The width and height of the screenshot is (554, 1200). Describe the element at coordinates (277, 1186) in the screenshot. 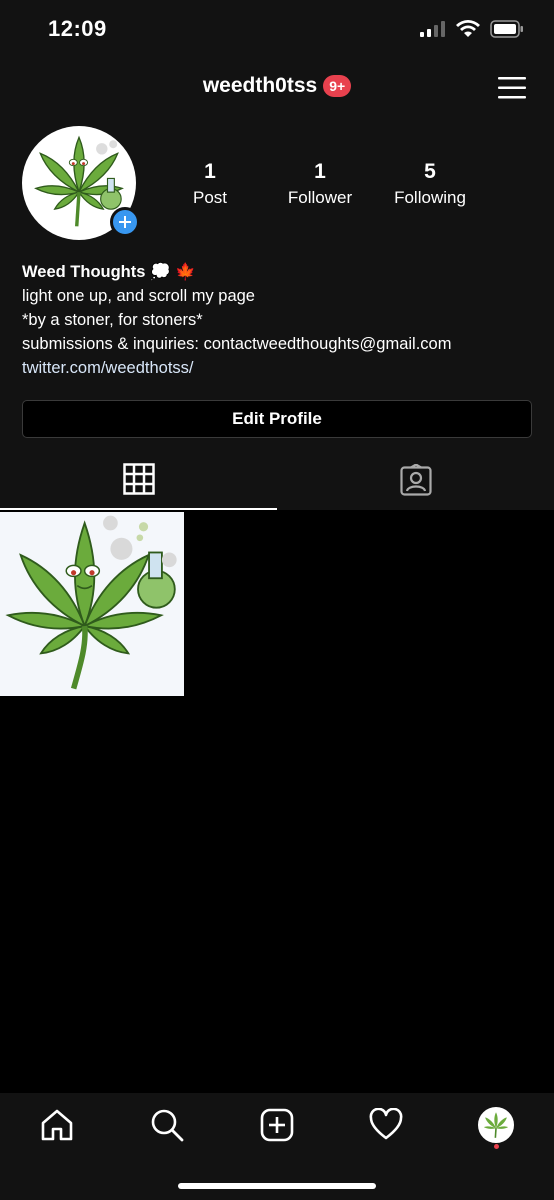

I see `home-indicator` at that location.